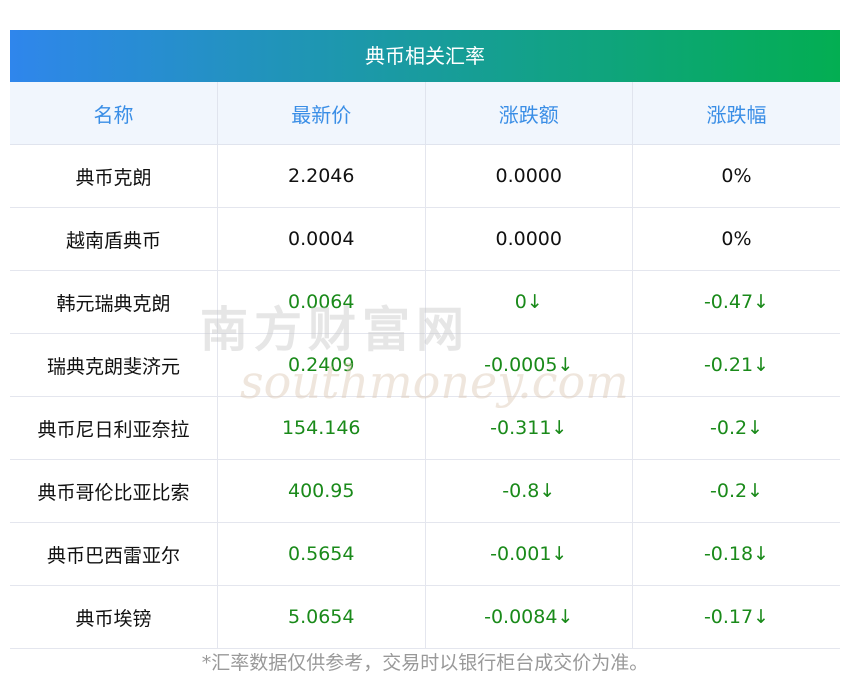 The height and width of the screenshot is (697, 850). What do you see at coordinates (736, 113) in the screenshot?
I see `column-header-pct: 涨跌幅` at bounding box center [736, 113].